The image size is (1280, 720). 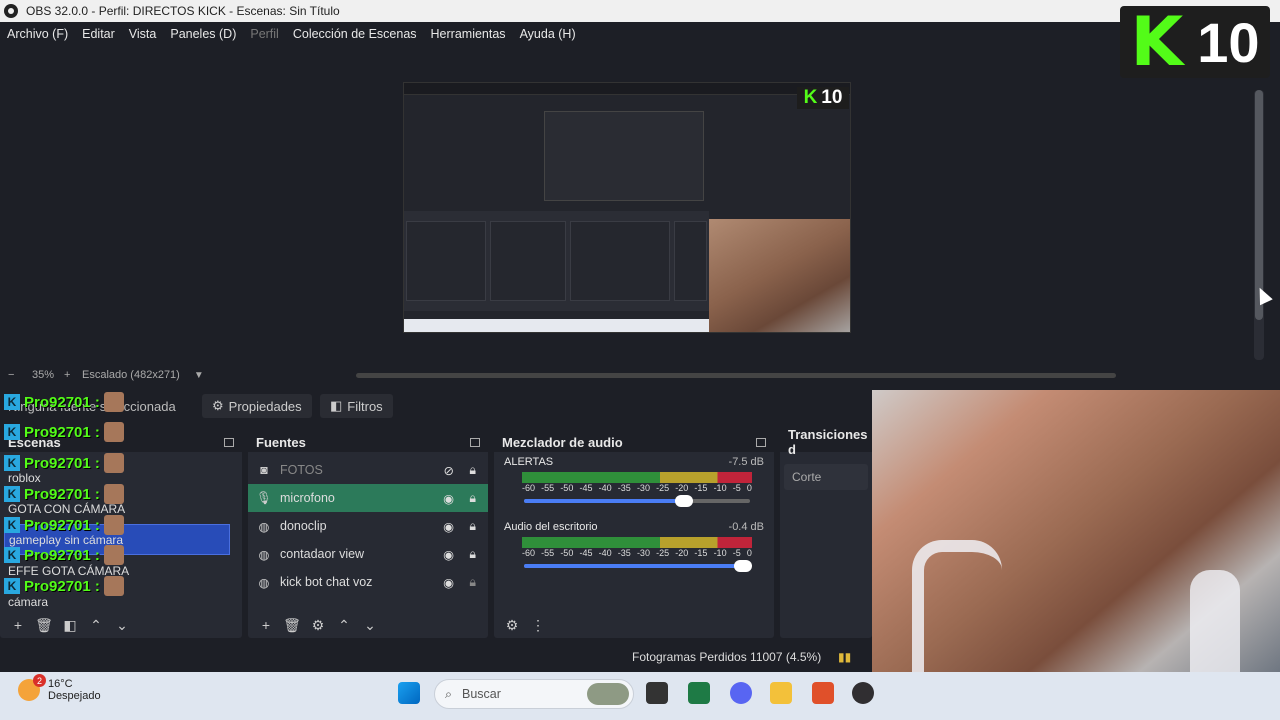 I want to click on transitions-dock-title: Transiciones d, so click(x=826, y=442).